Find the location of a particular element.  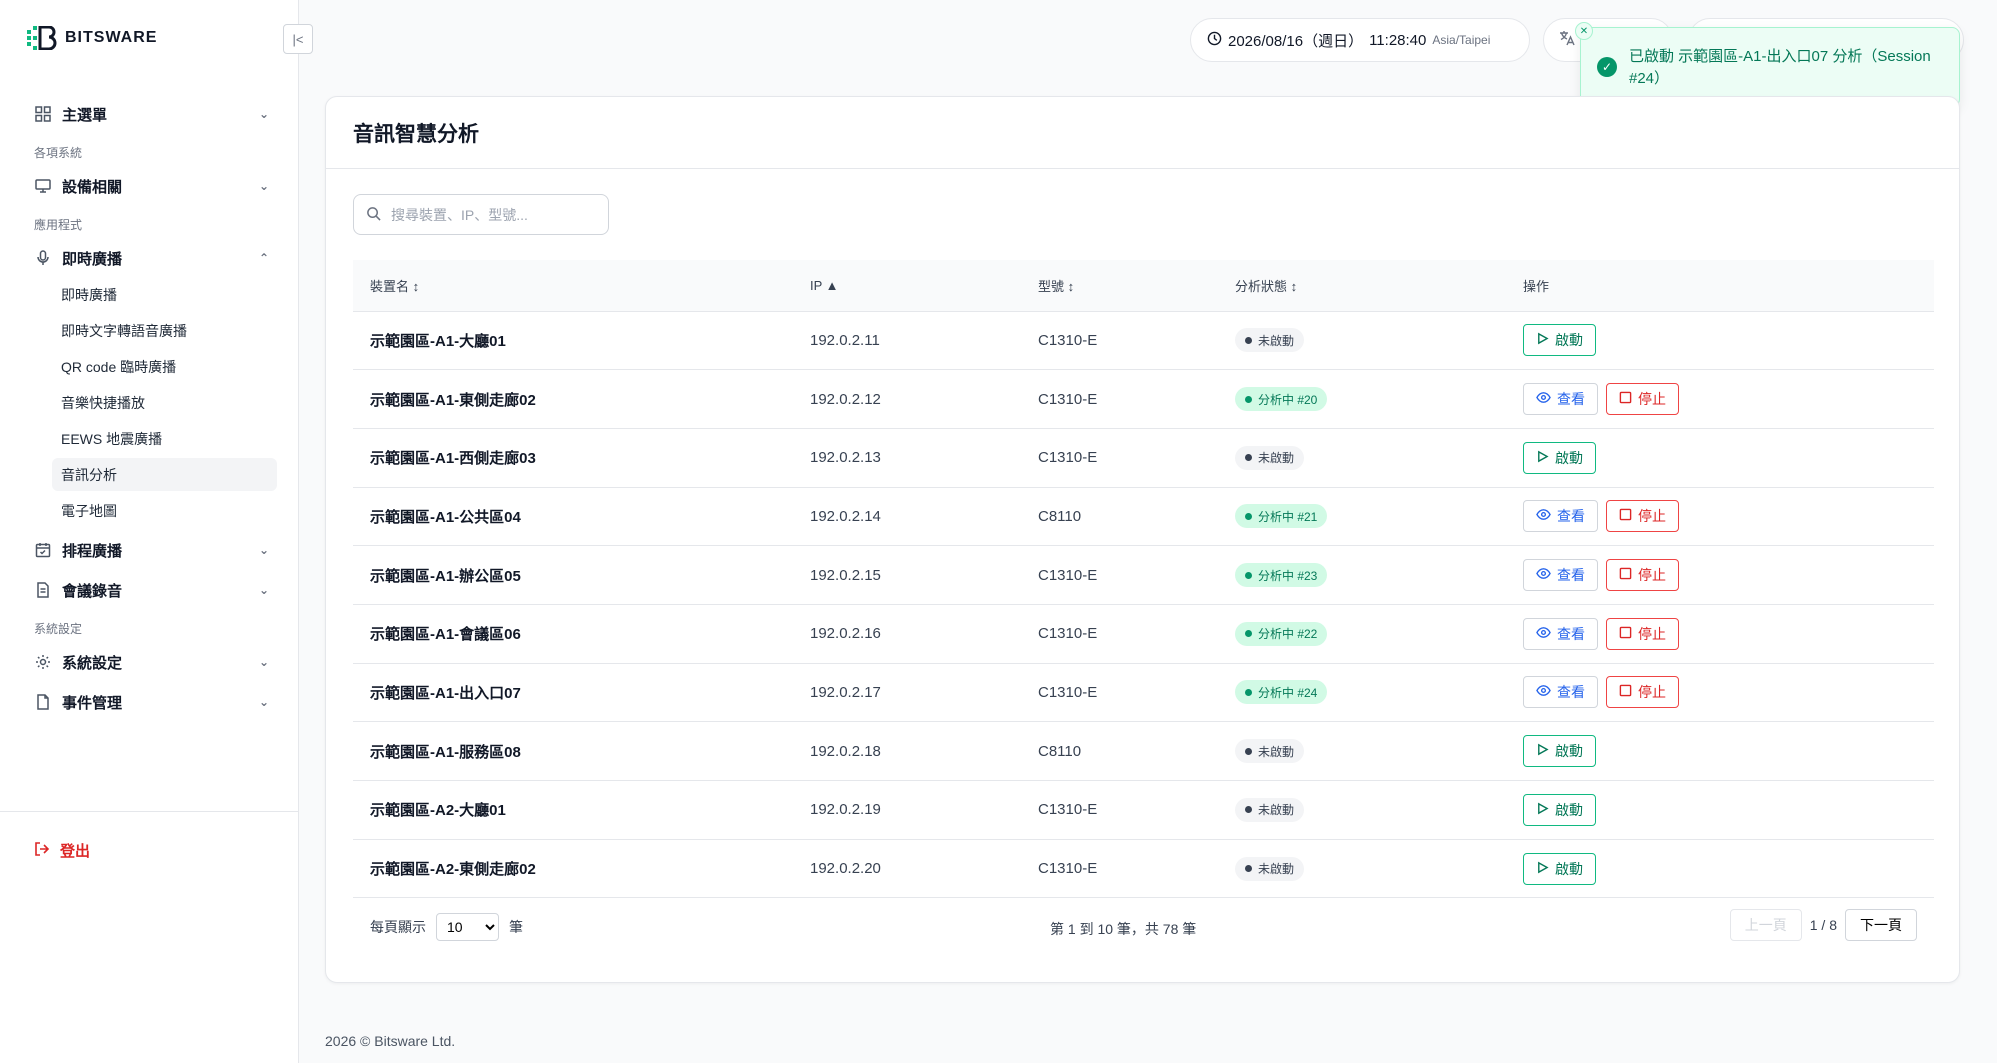

logout-button: 登出 is located at coordinates (62, 850).